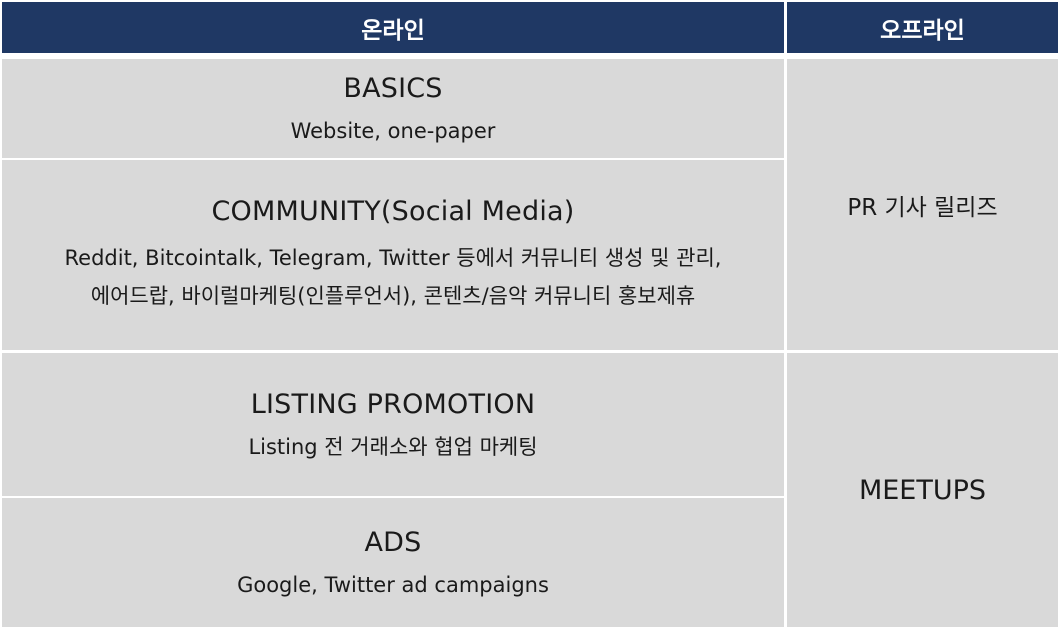 This screenshot has height=631, width=1063. What do you see at coordinates (393, 211) in the screenshot?
I see `community-title: COMMUNITY(Social Media)` at bounding box center [393, 211].